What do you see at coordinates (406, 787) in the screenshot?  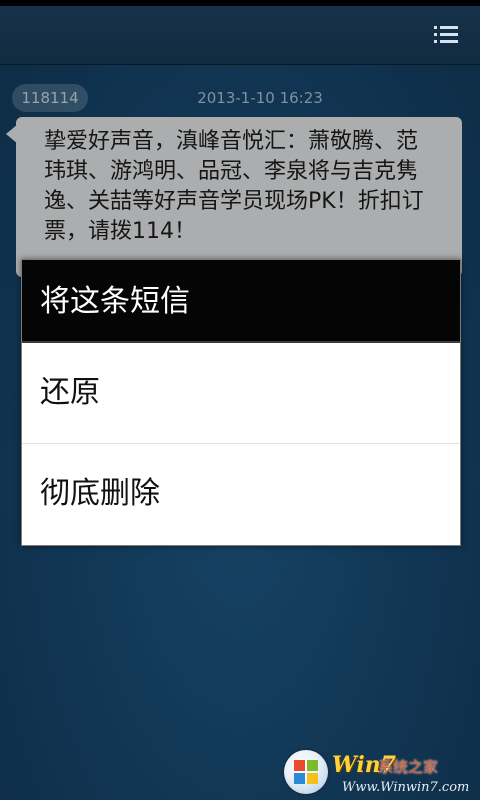 I see `watermark-url: Www.Winwin7.com` at bounding box center [406, 787].